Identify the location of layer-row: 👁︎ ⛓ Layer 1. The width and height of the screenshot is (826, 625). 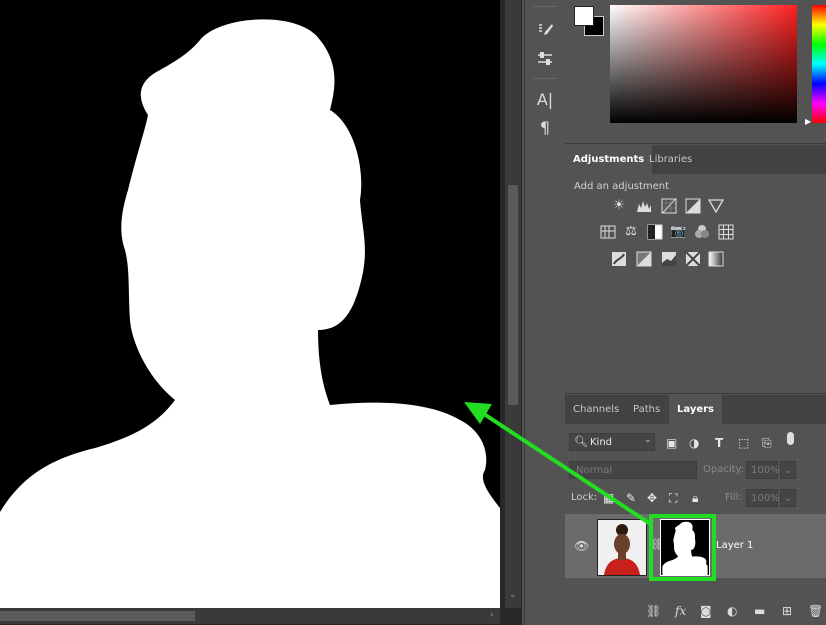
(695, 546).